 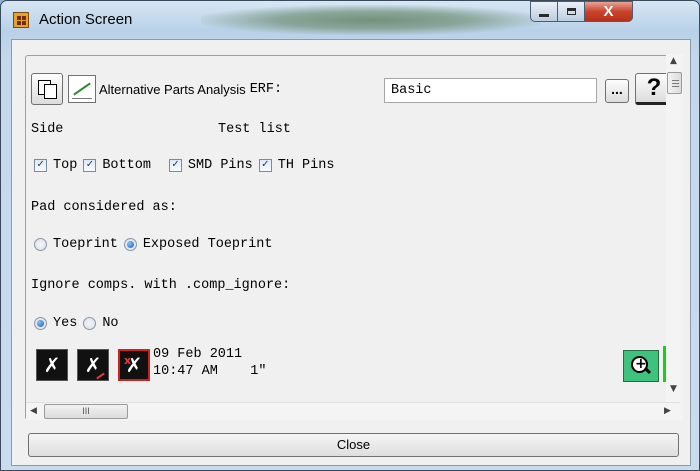 What do you see at coordinates (265, 165) in the screenshot?
I see `th-pins-checkbox: ✓` at bounding box center [265, 165].